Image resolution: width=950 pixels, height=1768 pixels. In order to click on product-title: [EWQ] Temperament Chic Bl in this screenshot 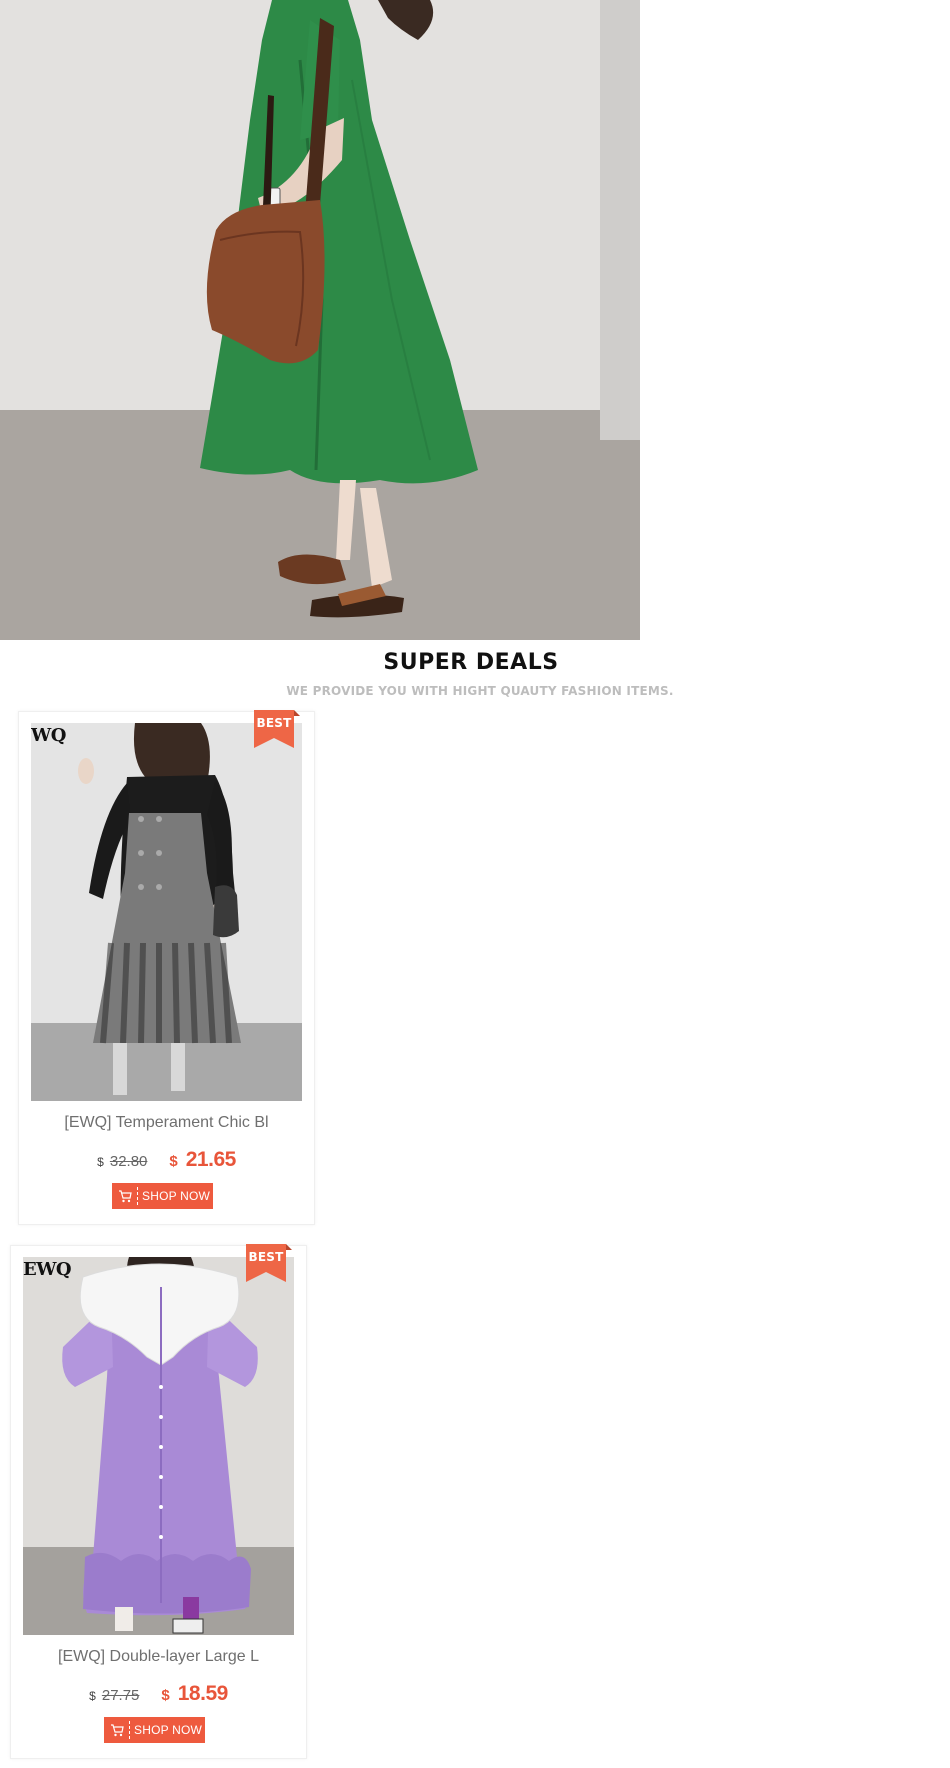, I will do `click(166, 1123)`.